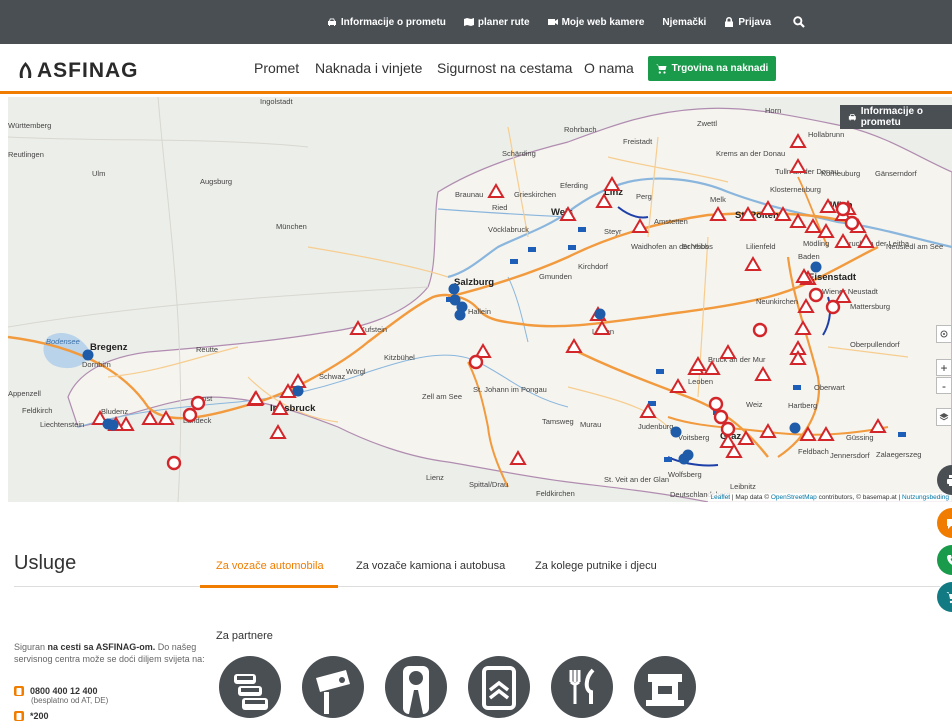  I want to click on service-vignette, so click(499, 687).